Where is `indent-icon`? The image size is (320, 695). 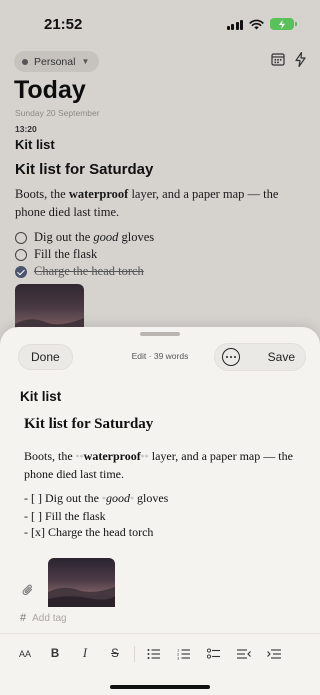
indent-icon is located at coordinates (274, 654).